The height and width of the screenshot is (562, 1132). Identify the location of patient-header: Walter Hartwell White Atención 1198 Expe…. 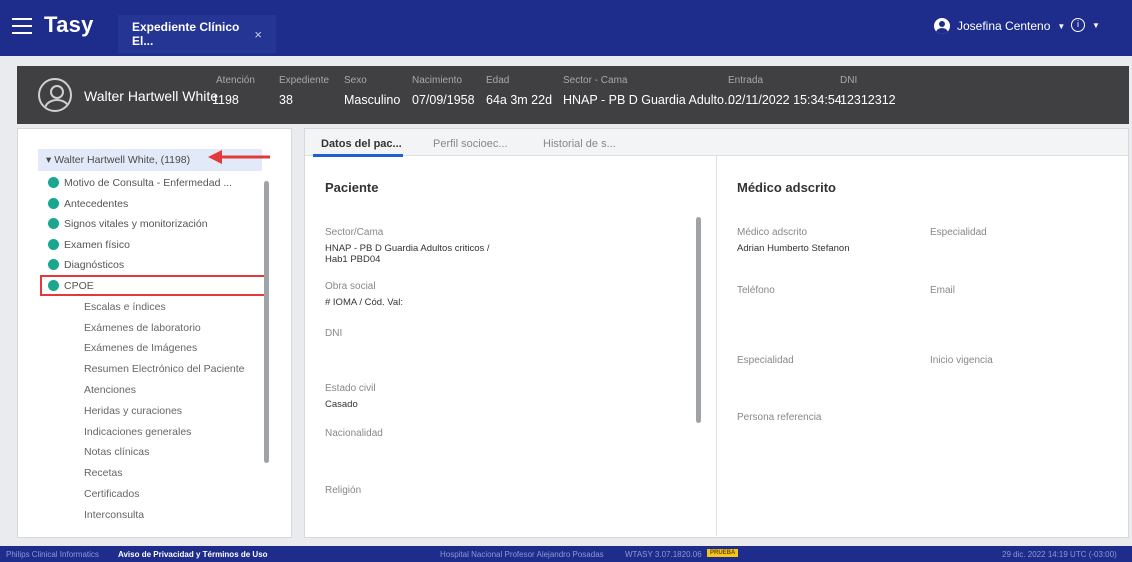
(573, 95).